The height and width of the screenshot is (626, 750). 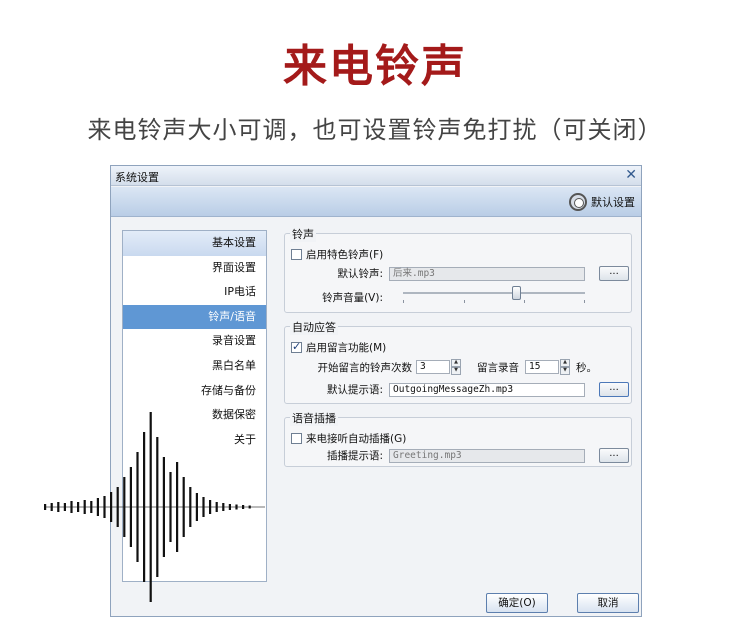 I want to click on start-rings-field: 3, so click(x=433, y=367).